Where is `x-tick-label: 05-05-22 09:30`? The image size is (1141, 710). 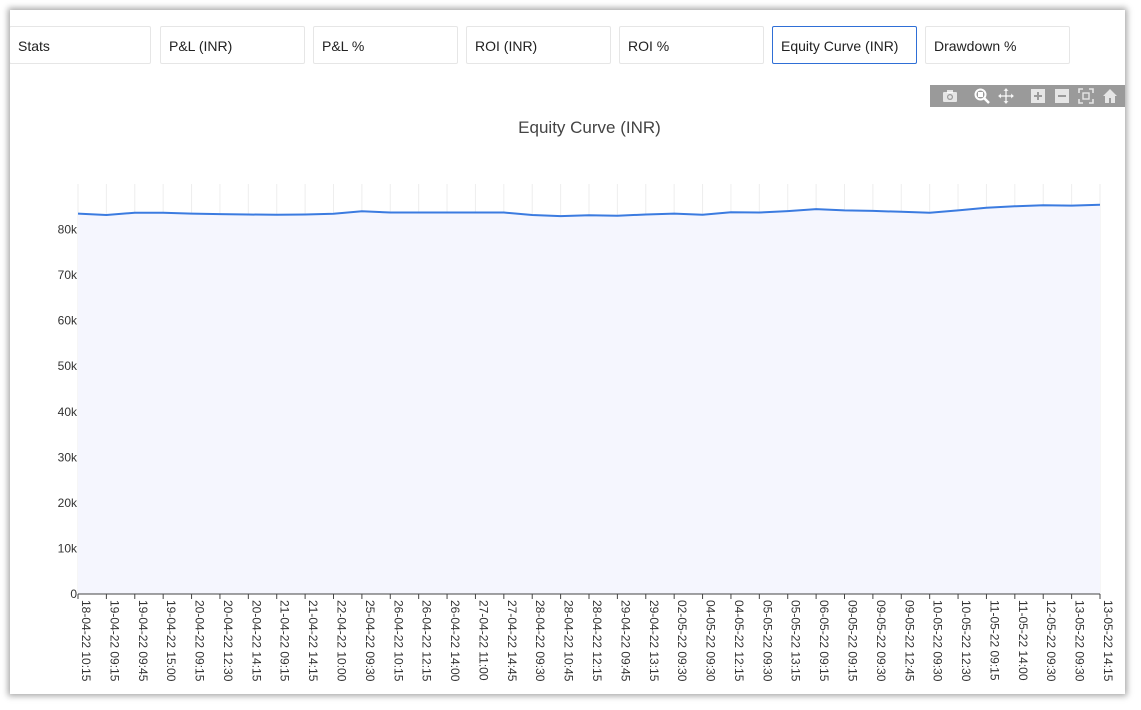 x-tick-label: 05-05-22 09:30 is located at coordinates (767, 641).